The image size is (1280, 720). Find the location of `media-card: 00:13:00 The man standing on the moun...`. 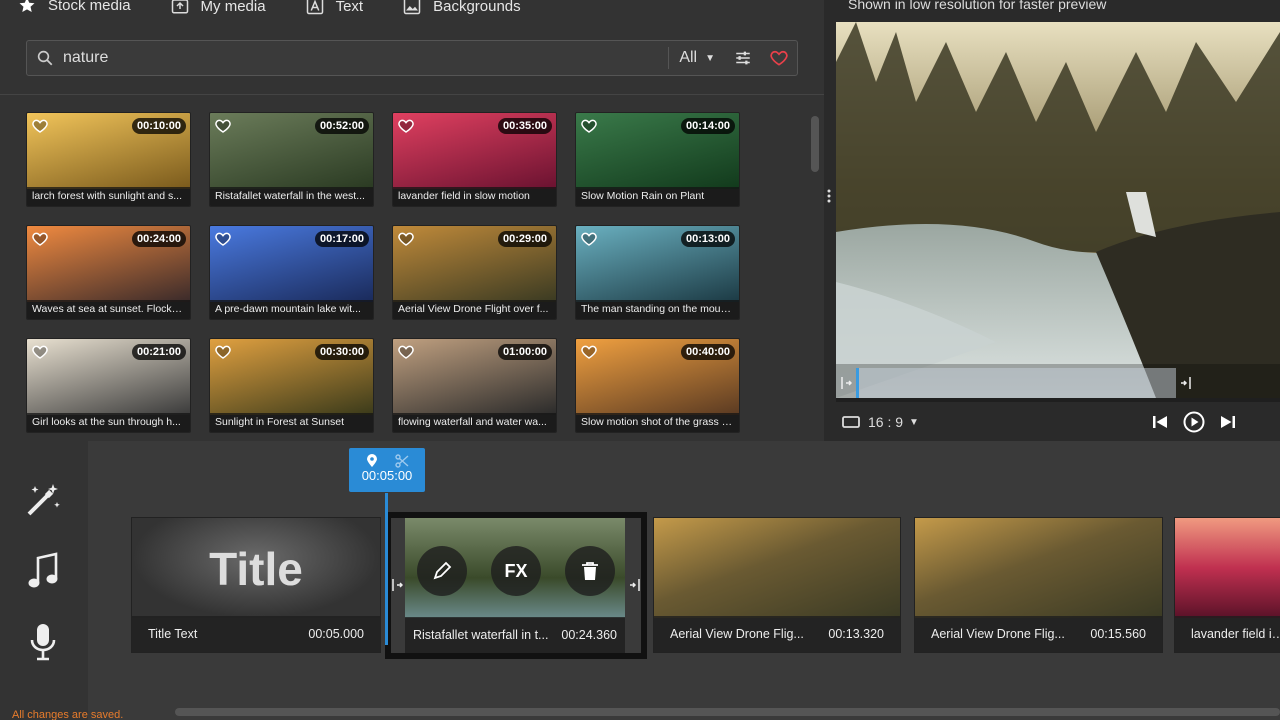

media-card: 00:13:00 The man standing on the moun... is located at coordinates (657, 272).